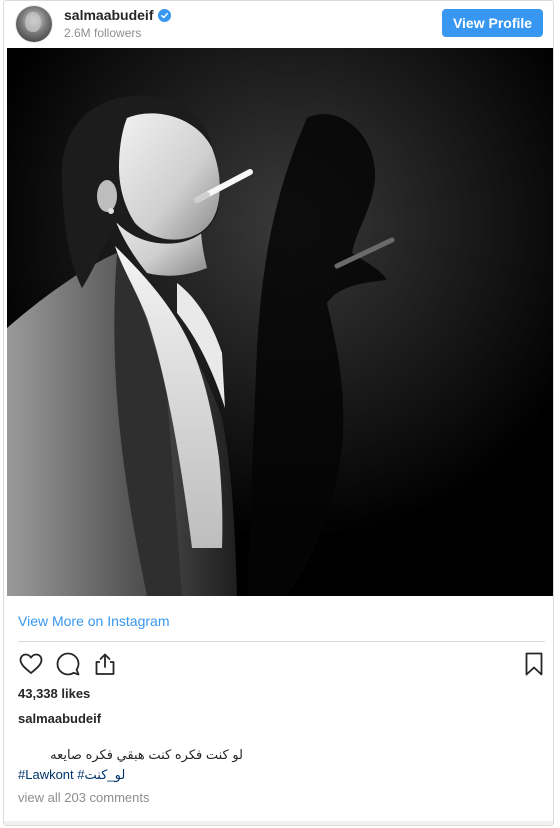  Describe the element at coordinates (93, 621) in the screenshot. I see `view-more-on-instagram-link: View More on Instagram` at that location.